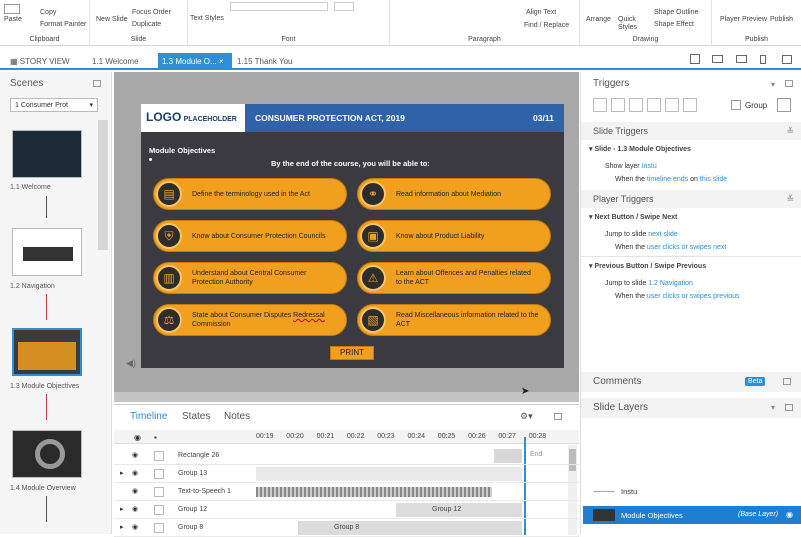 The image size is (801, 537). What do you see at coordinates (736, 105) in the screenshot?
I see `group-checkbox` at bounding box center [736, 105].